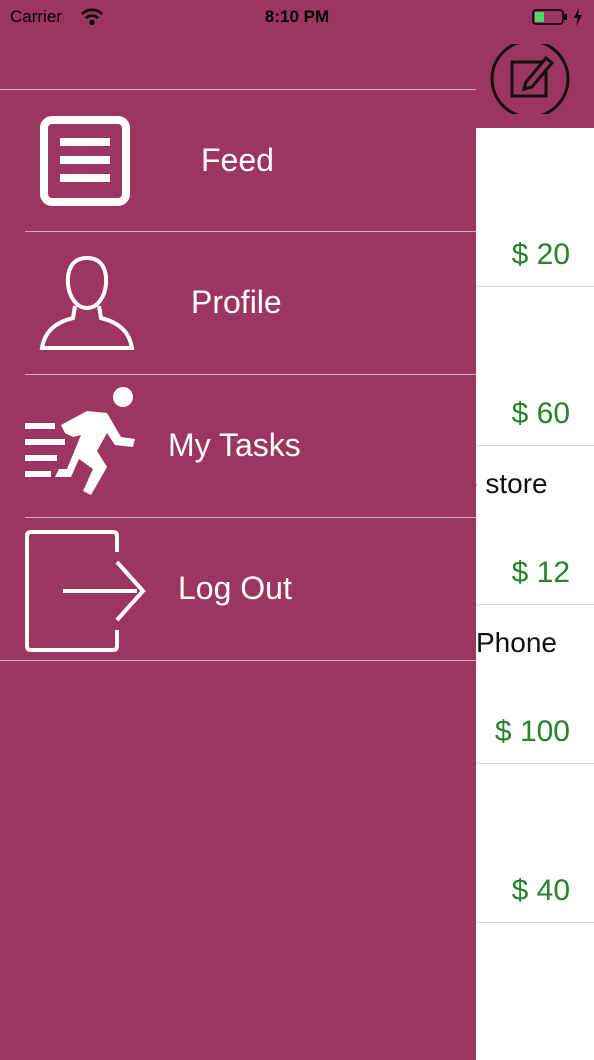 Image resolution: width=594 pixels, height=1060 pixels. I want to click on task-price: $ 12, so click(540, 572).